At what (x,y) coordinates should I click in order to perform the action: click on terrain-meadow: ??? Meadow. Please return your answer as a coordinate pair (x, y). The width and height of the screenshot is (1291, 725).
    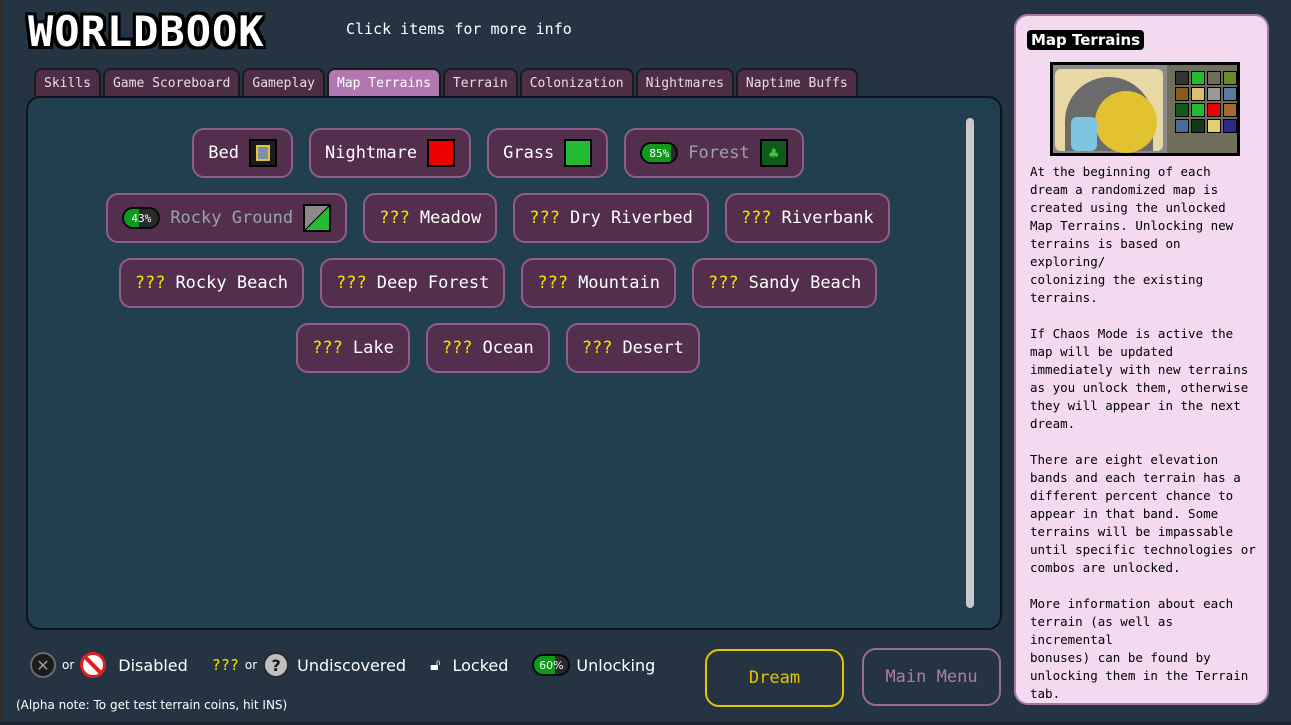
    Looking at the image, I should click on (430, 218).